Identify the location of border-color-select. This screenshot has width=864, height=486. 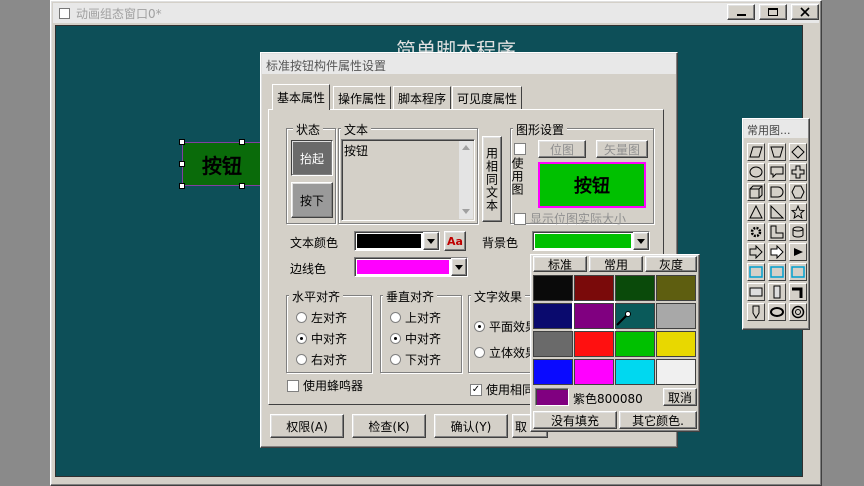
(411, 267).